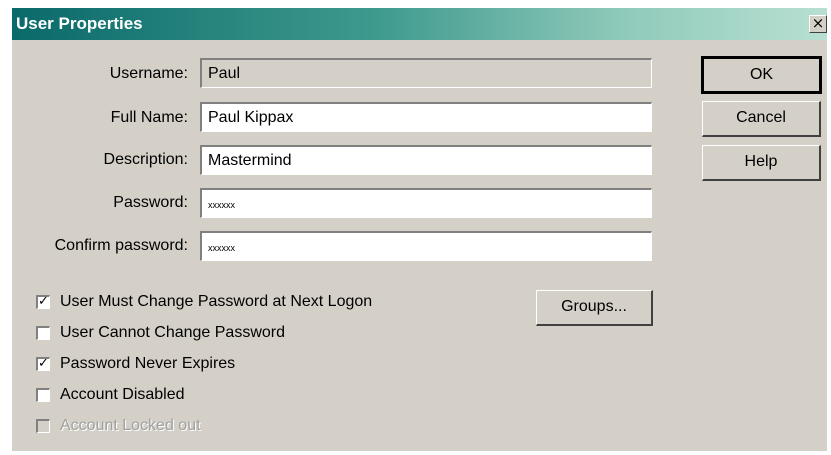 The height and width of the screenshot is (455, 831). What do you see at coordinates (43, 426) in the screenshot?
I see `account-locked-out-checkbox` at bounding box center [43, 426].